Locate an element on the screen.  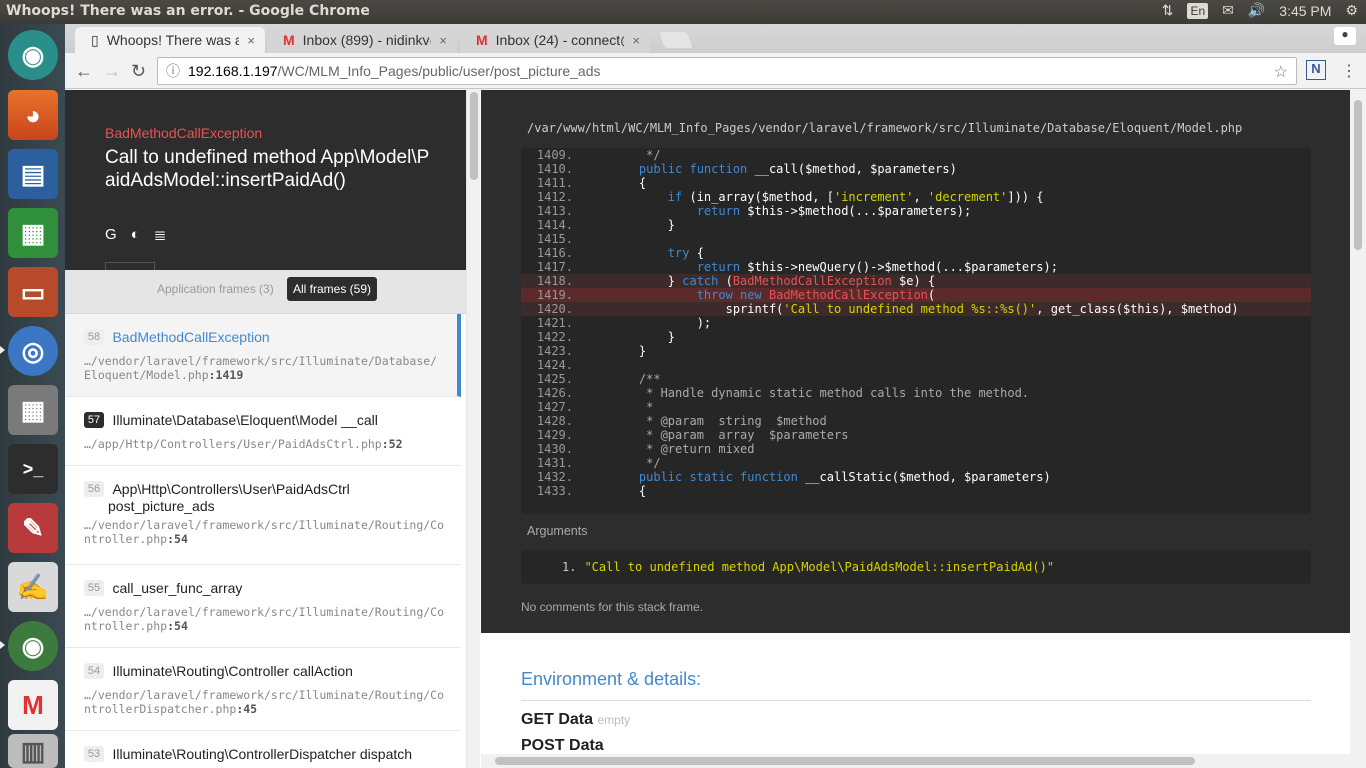
line-number: 1418. is located at coordinates (554, 281).